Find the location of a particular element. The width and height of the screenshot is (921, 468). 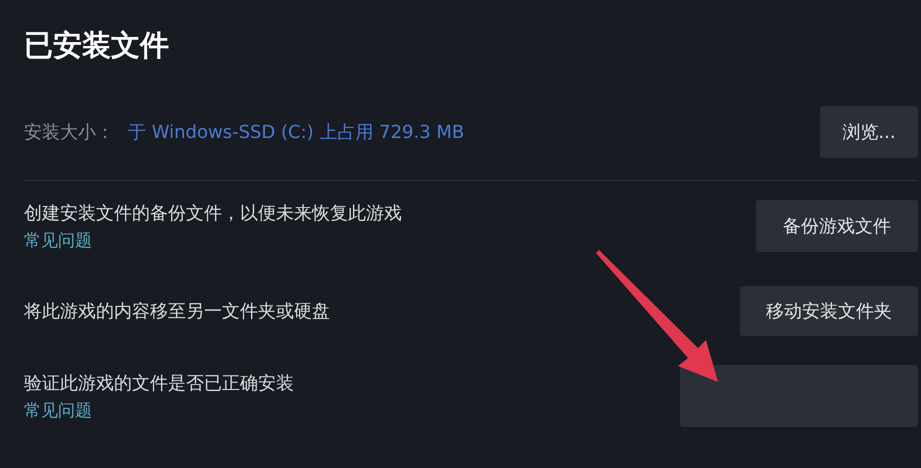

page-title: 已安装文件 is located at coordinates (97, 45).